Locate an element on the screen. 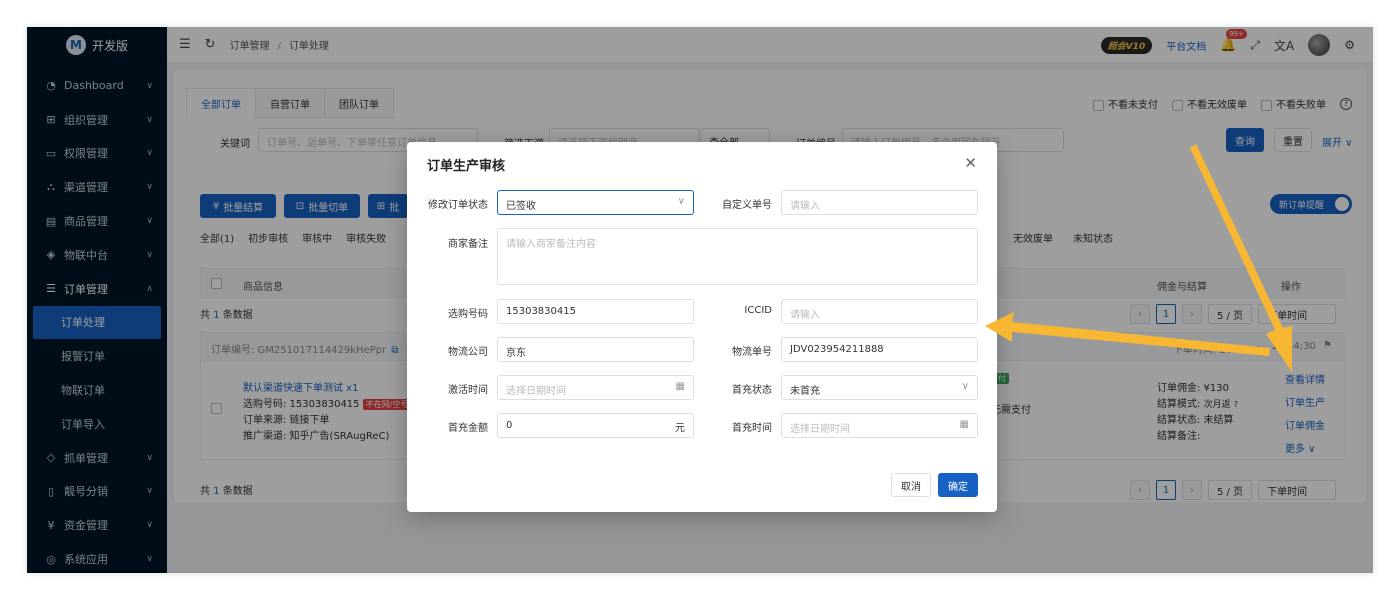 The image size is (1400, 600). select-value: 未首充 is located at coordinates (805, 391).